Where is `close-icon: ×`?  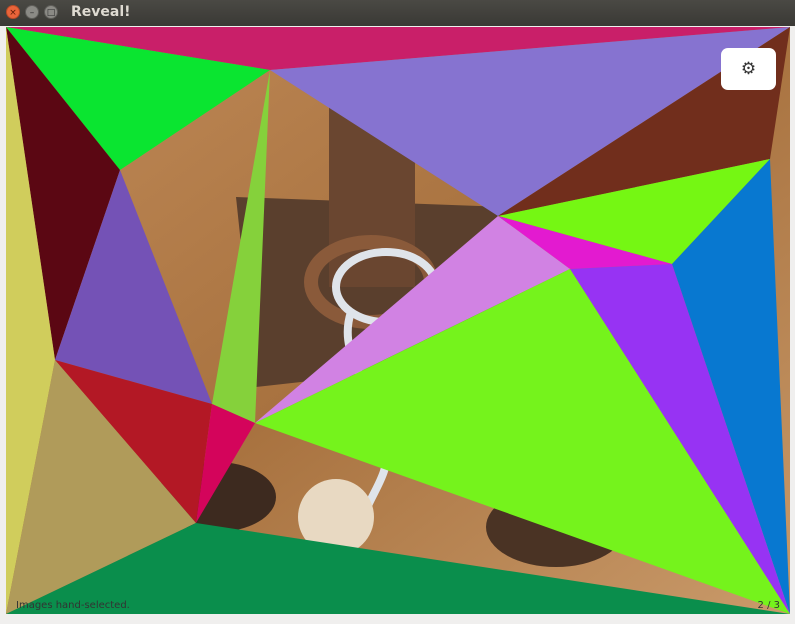 close-icon: × is located at coordinates (13, 13).